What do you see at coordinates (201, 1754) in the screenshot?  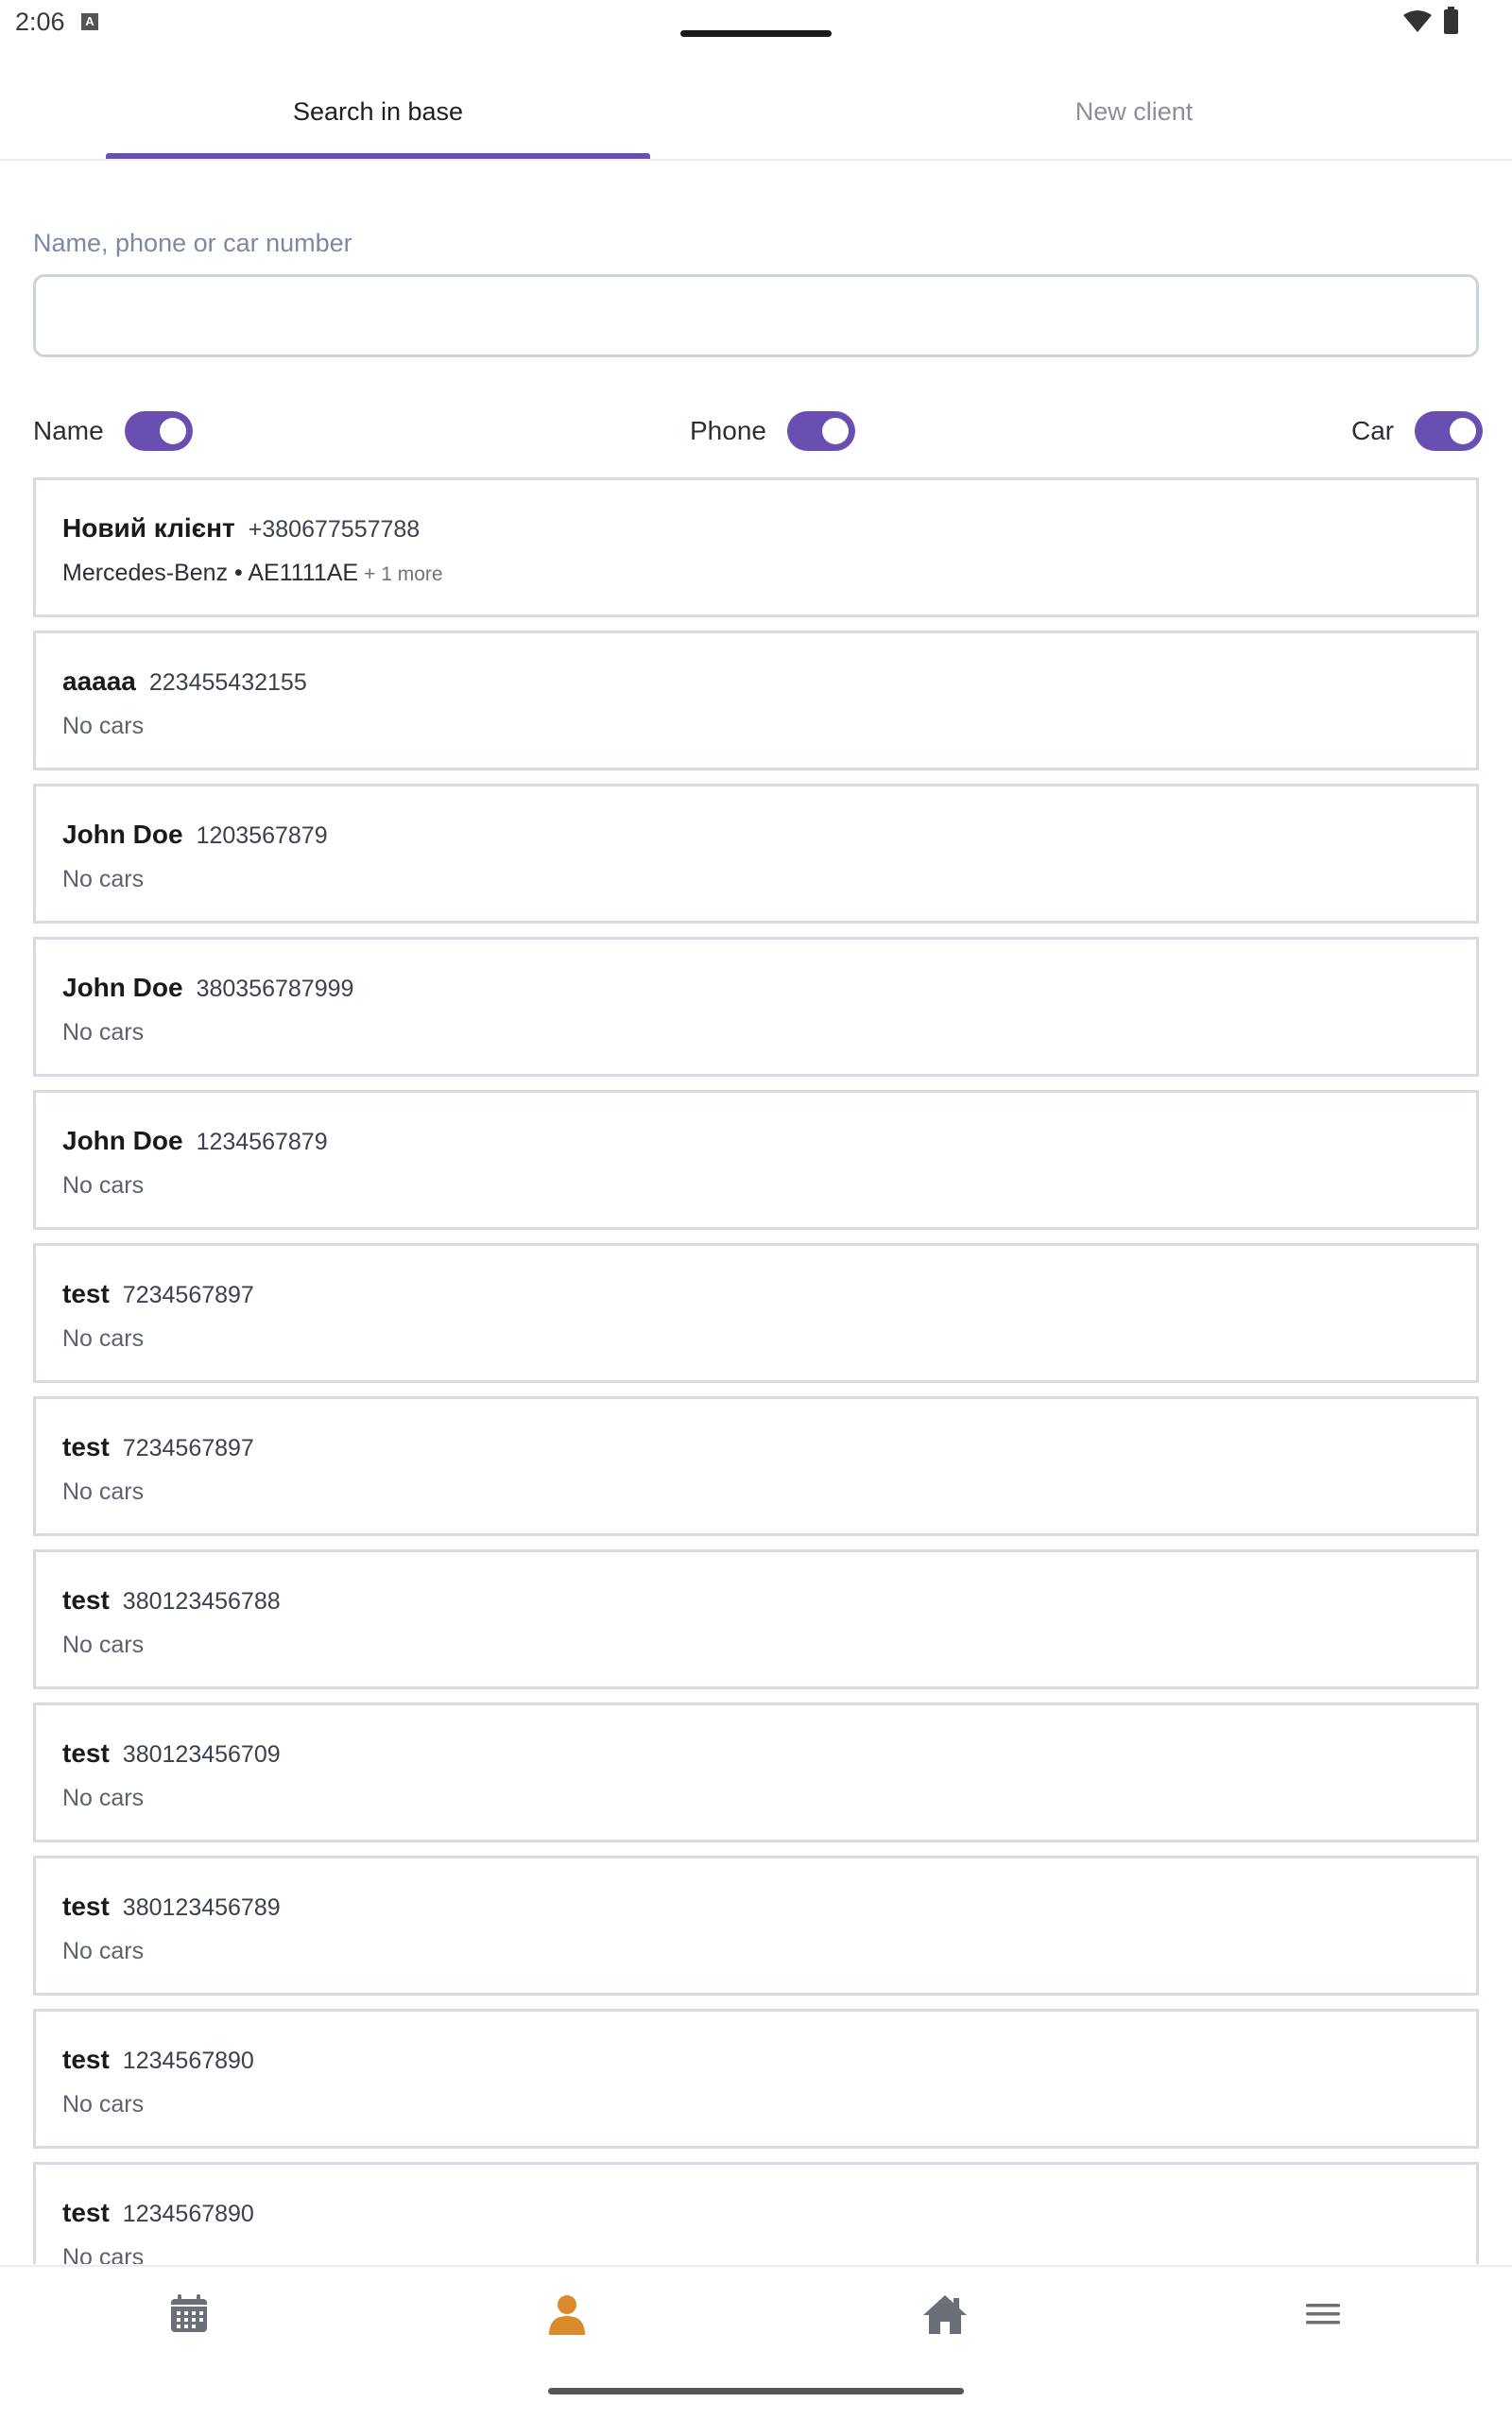 I see `client-phone: 380123456709` at bounding box center [201, 1754].